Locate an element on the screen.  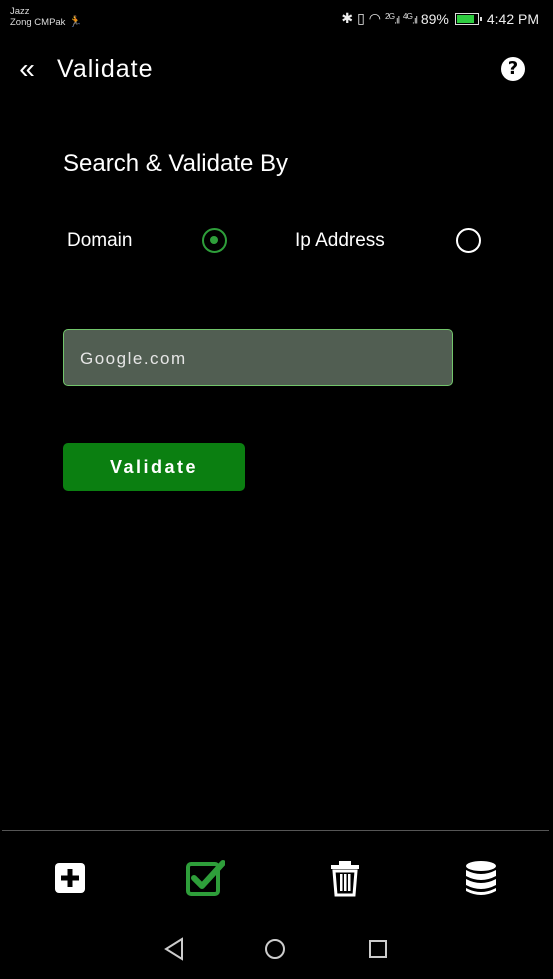
divider is located at coordinates (275, 830).